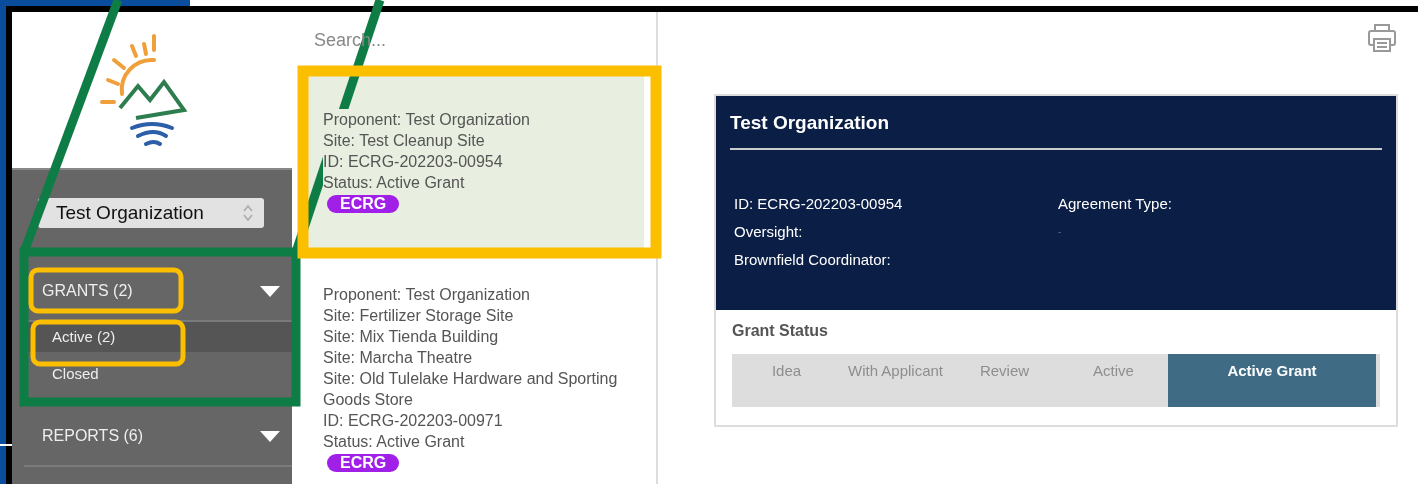  I want to click on item-text: Site: Mix Tienda Building, so click(411, 337).